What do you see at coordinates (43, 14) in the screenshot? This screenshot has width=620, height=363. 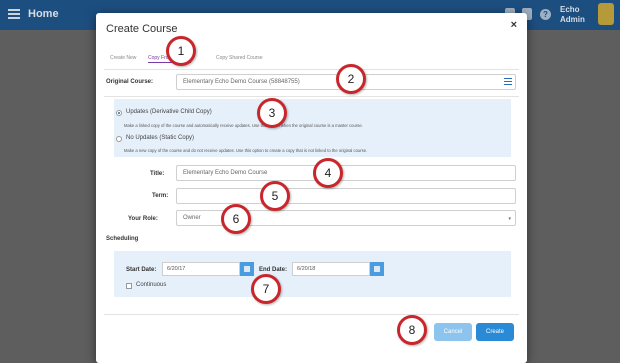 I see `home-link: Home` at bounding box center [43, 14].